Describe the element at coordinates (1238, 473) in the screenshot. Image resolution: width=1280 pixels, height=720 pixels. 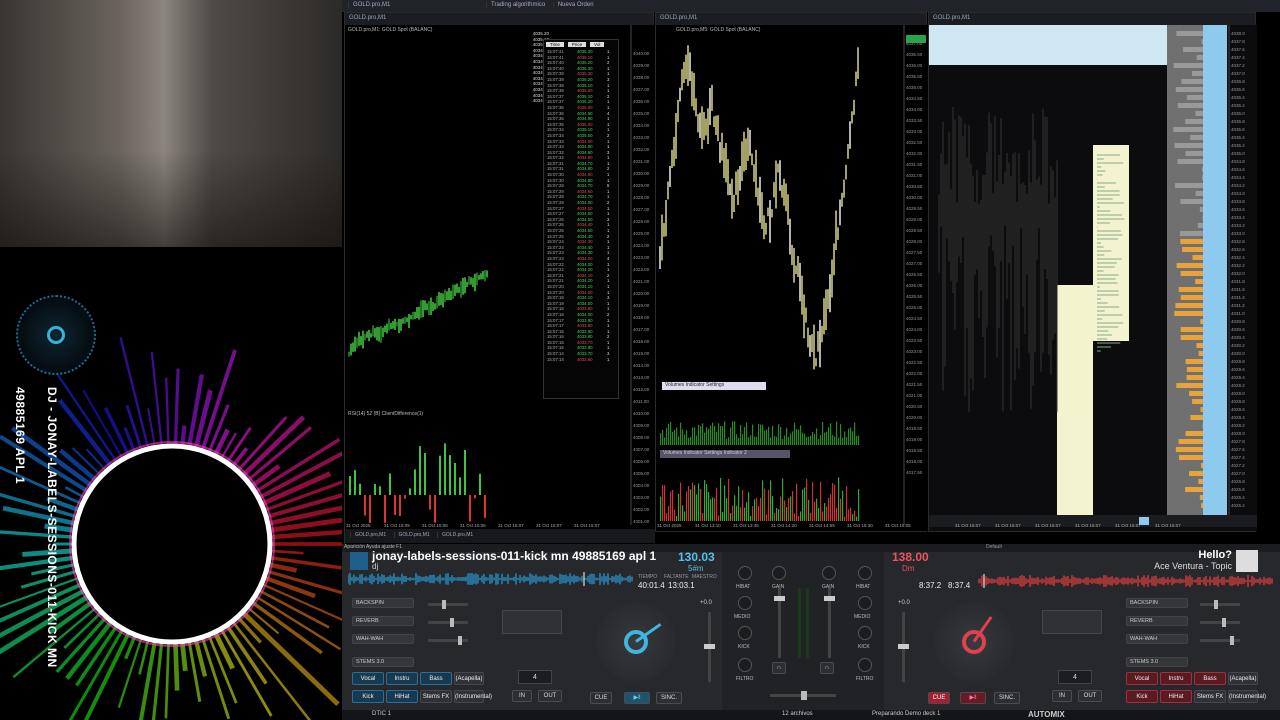
I see `price-tick: 4027.0` at that location.